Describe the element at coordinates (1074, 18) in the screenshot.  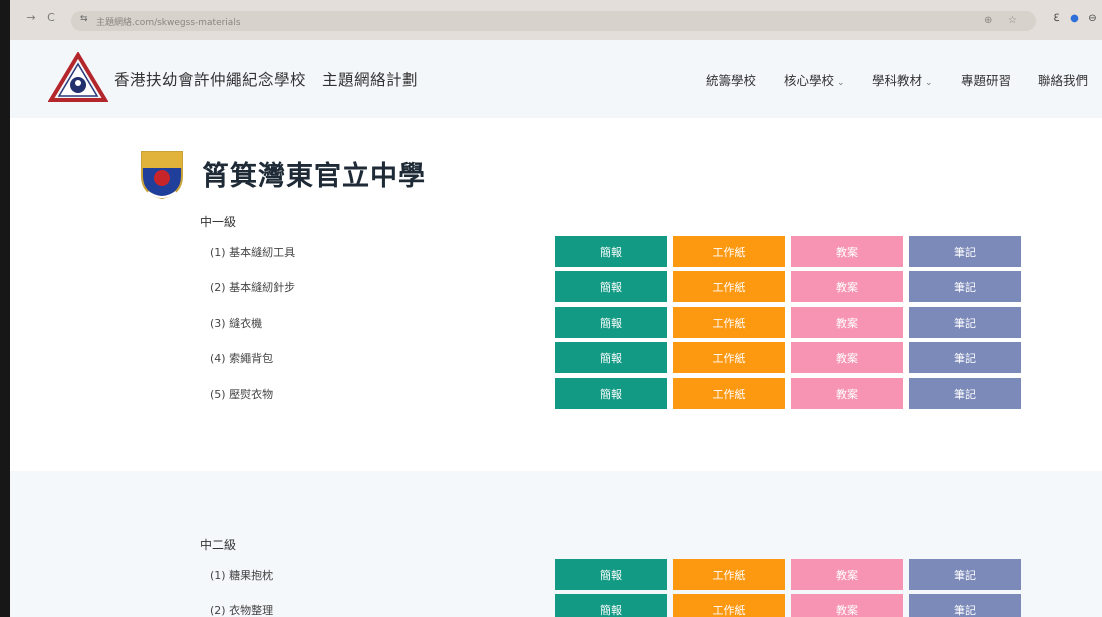
I see `profile-icon: ●` at that location.